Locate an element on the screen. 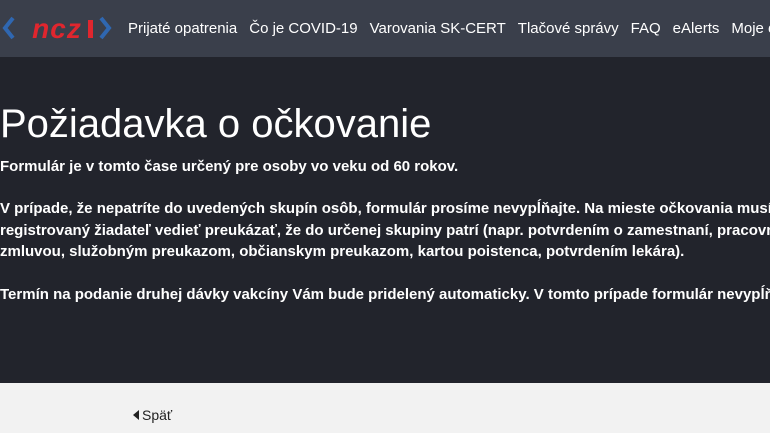  back-label: Späť is located at coordinates (157, 415).